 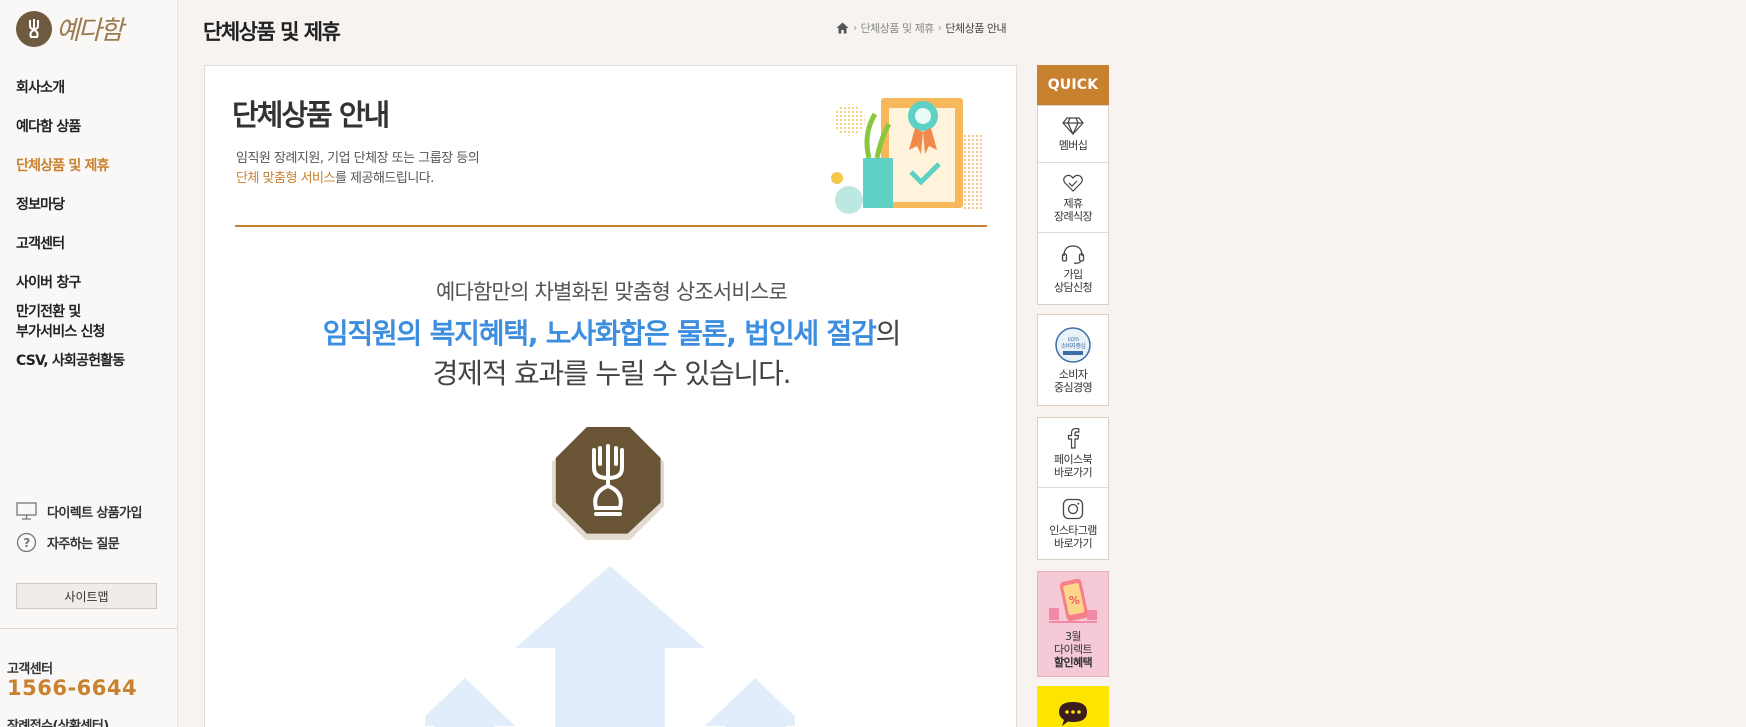 I want to click on brand-logo: 예다함, so click(x=70, y=28).